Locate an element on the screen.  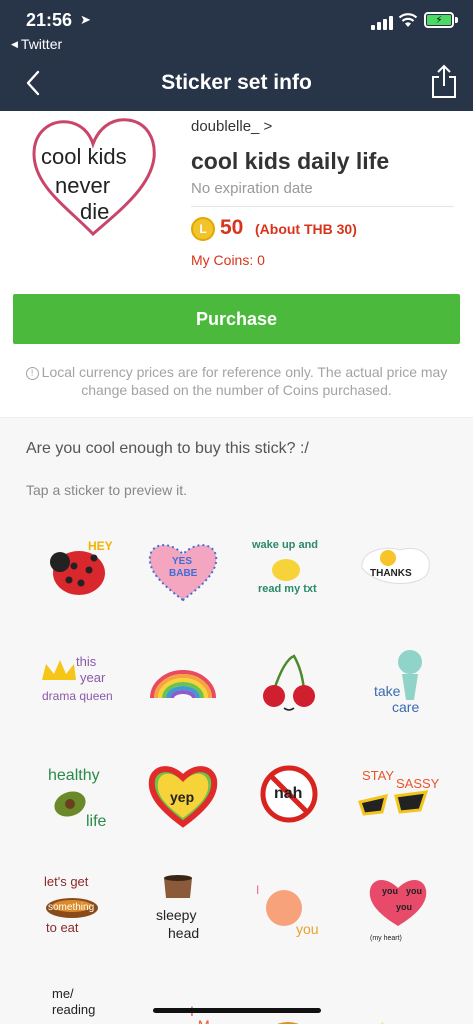
sticker-heart-yep: yep is located at coordinates (183, 792).